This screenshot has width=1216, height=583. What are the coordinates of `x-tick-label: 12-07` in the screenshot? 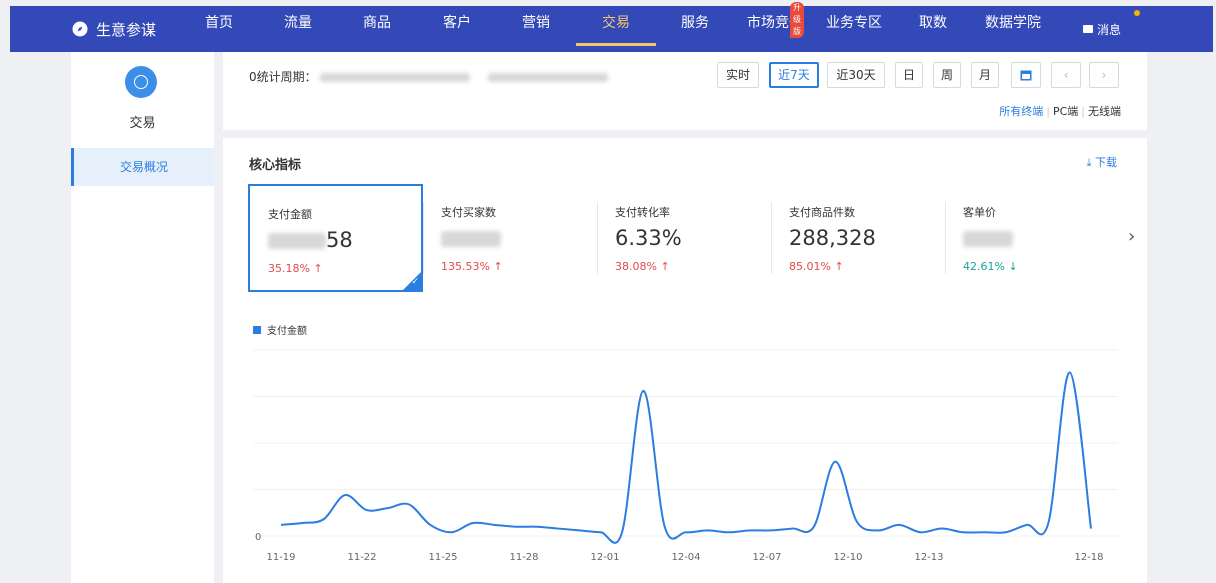 It's located at (766, 557).